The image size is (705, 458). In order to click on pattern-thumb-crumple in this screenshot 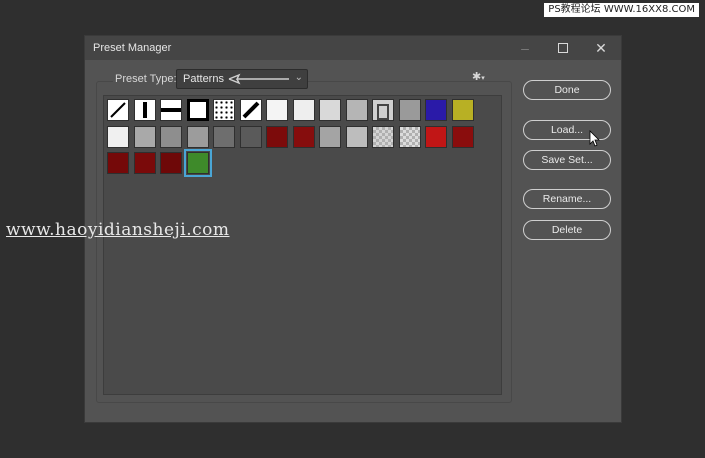, I will do `click(409, 110)`.